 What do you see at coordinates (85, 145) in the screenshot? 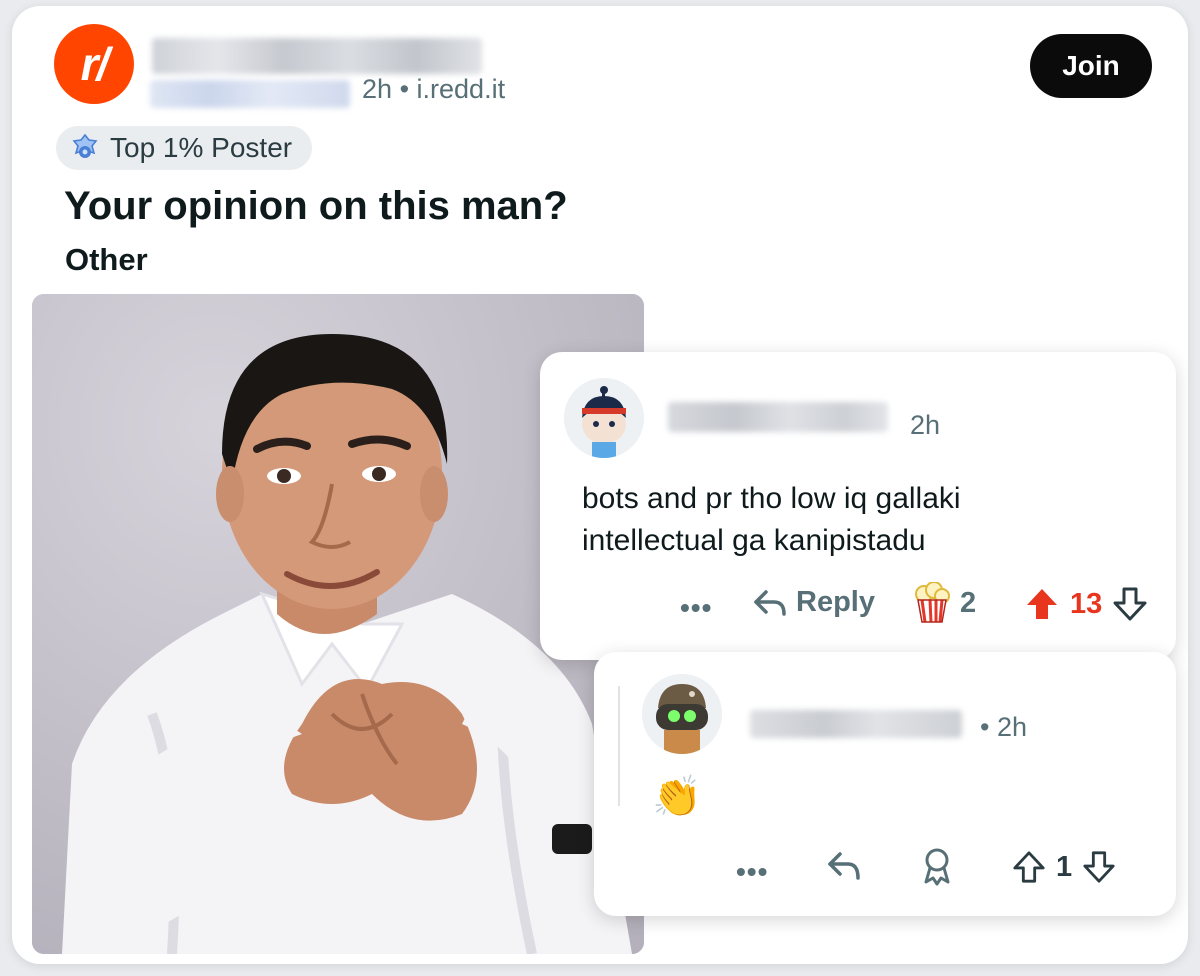
I see `top-poster-icon` at bounding box center [85, 145].